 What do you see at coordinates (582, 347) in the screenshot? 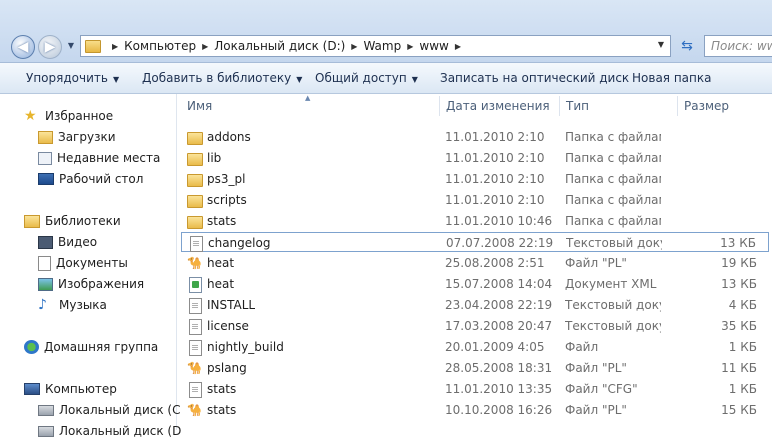
I see `file-type: Файл` at bounding box center [582, 347].